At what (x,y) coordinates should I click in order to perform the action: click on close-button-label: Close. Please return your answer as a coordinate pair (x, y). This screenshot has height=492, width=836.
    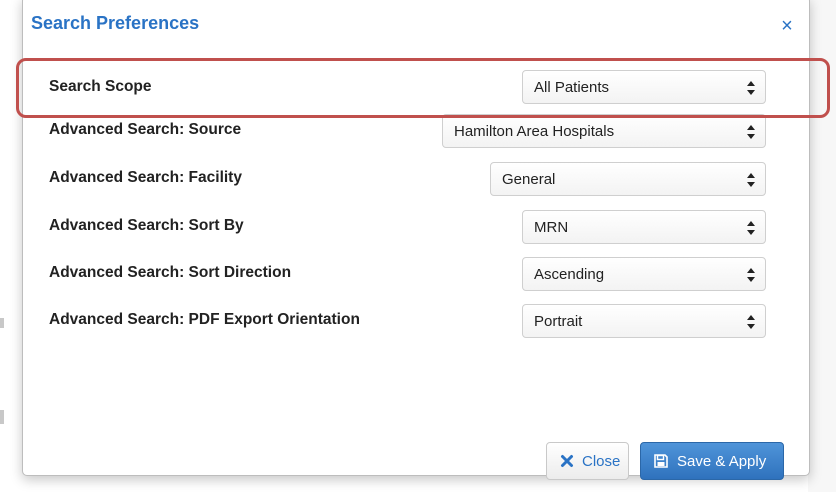
    Looking at the image, I should click on (601, 461).